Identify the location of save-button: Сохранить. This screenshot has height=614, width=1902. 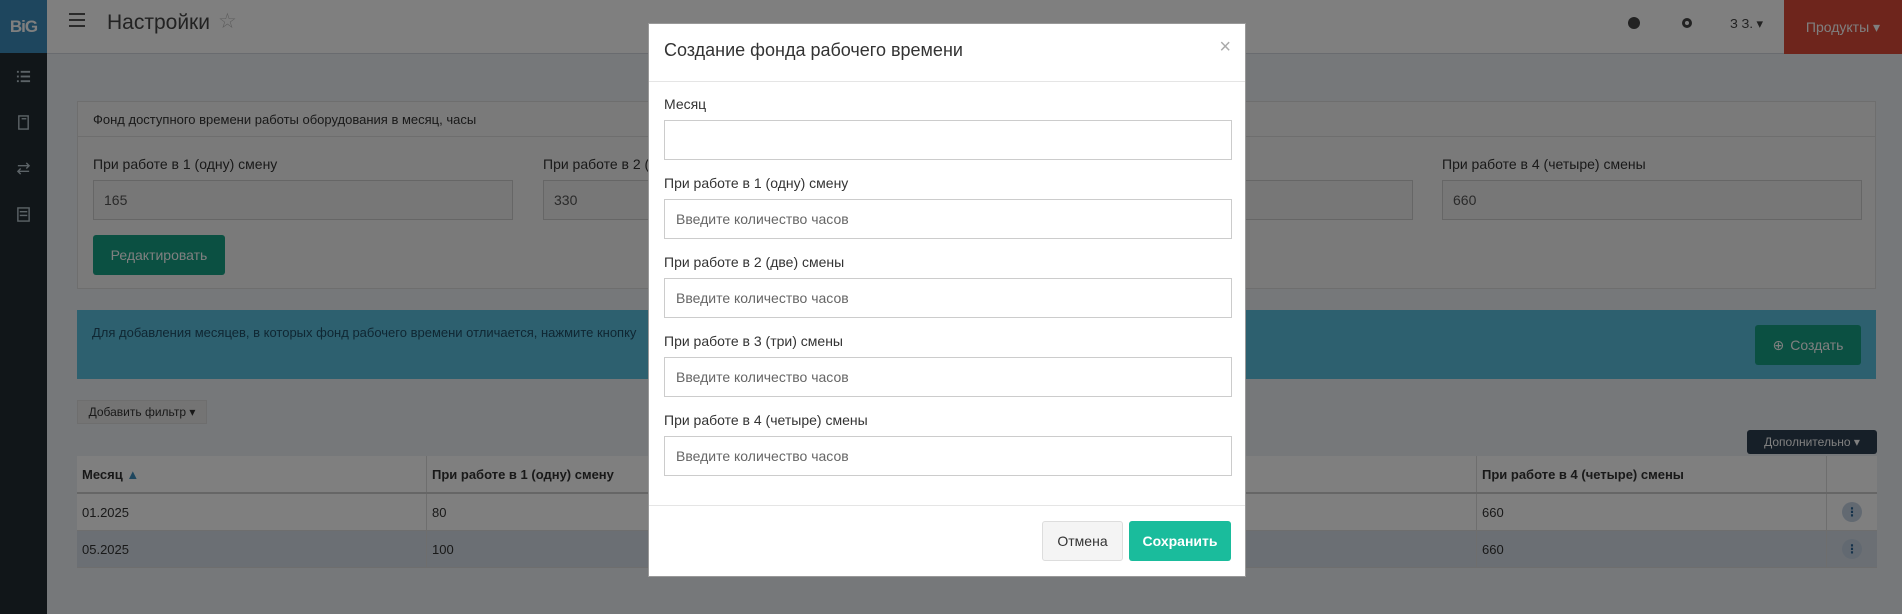
(1180, 541).